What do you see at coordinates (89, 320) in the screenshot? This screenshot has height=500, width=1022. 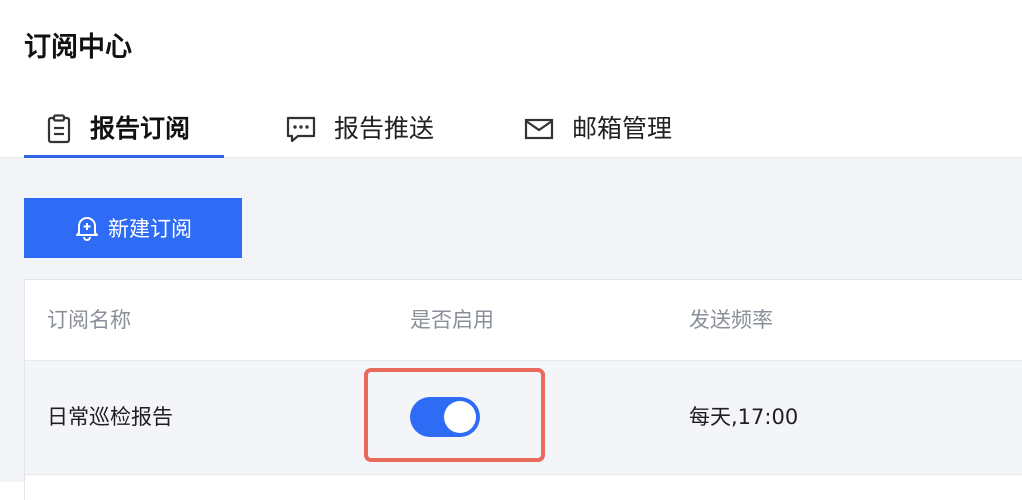 I see `column-header-name: 订阅名称` at bounding box center [89, 320].